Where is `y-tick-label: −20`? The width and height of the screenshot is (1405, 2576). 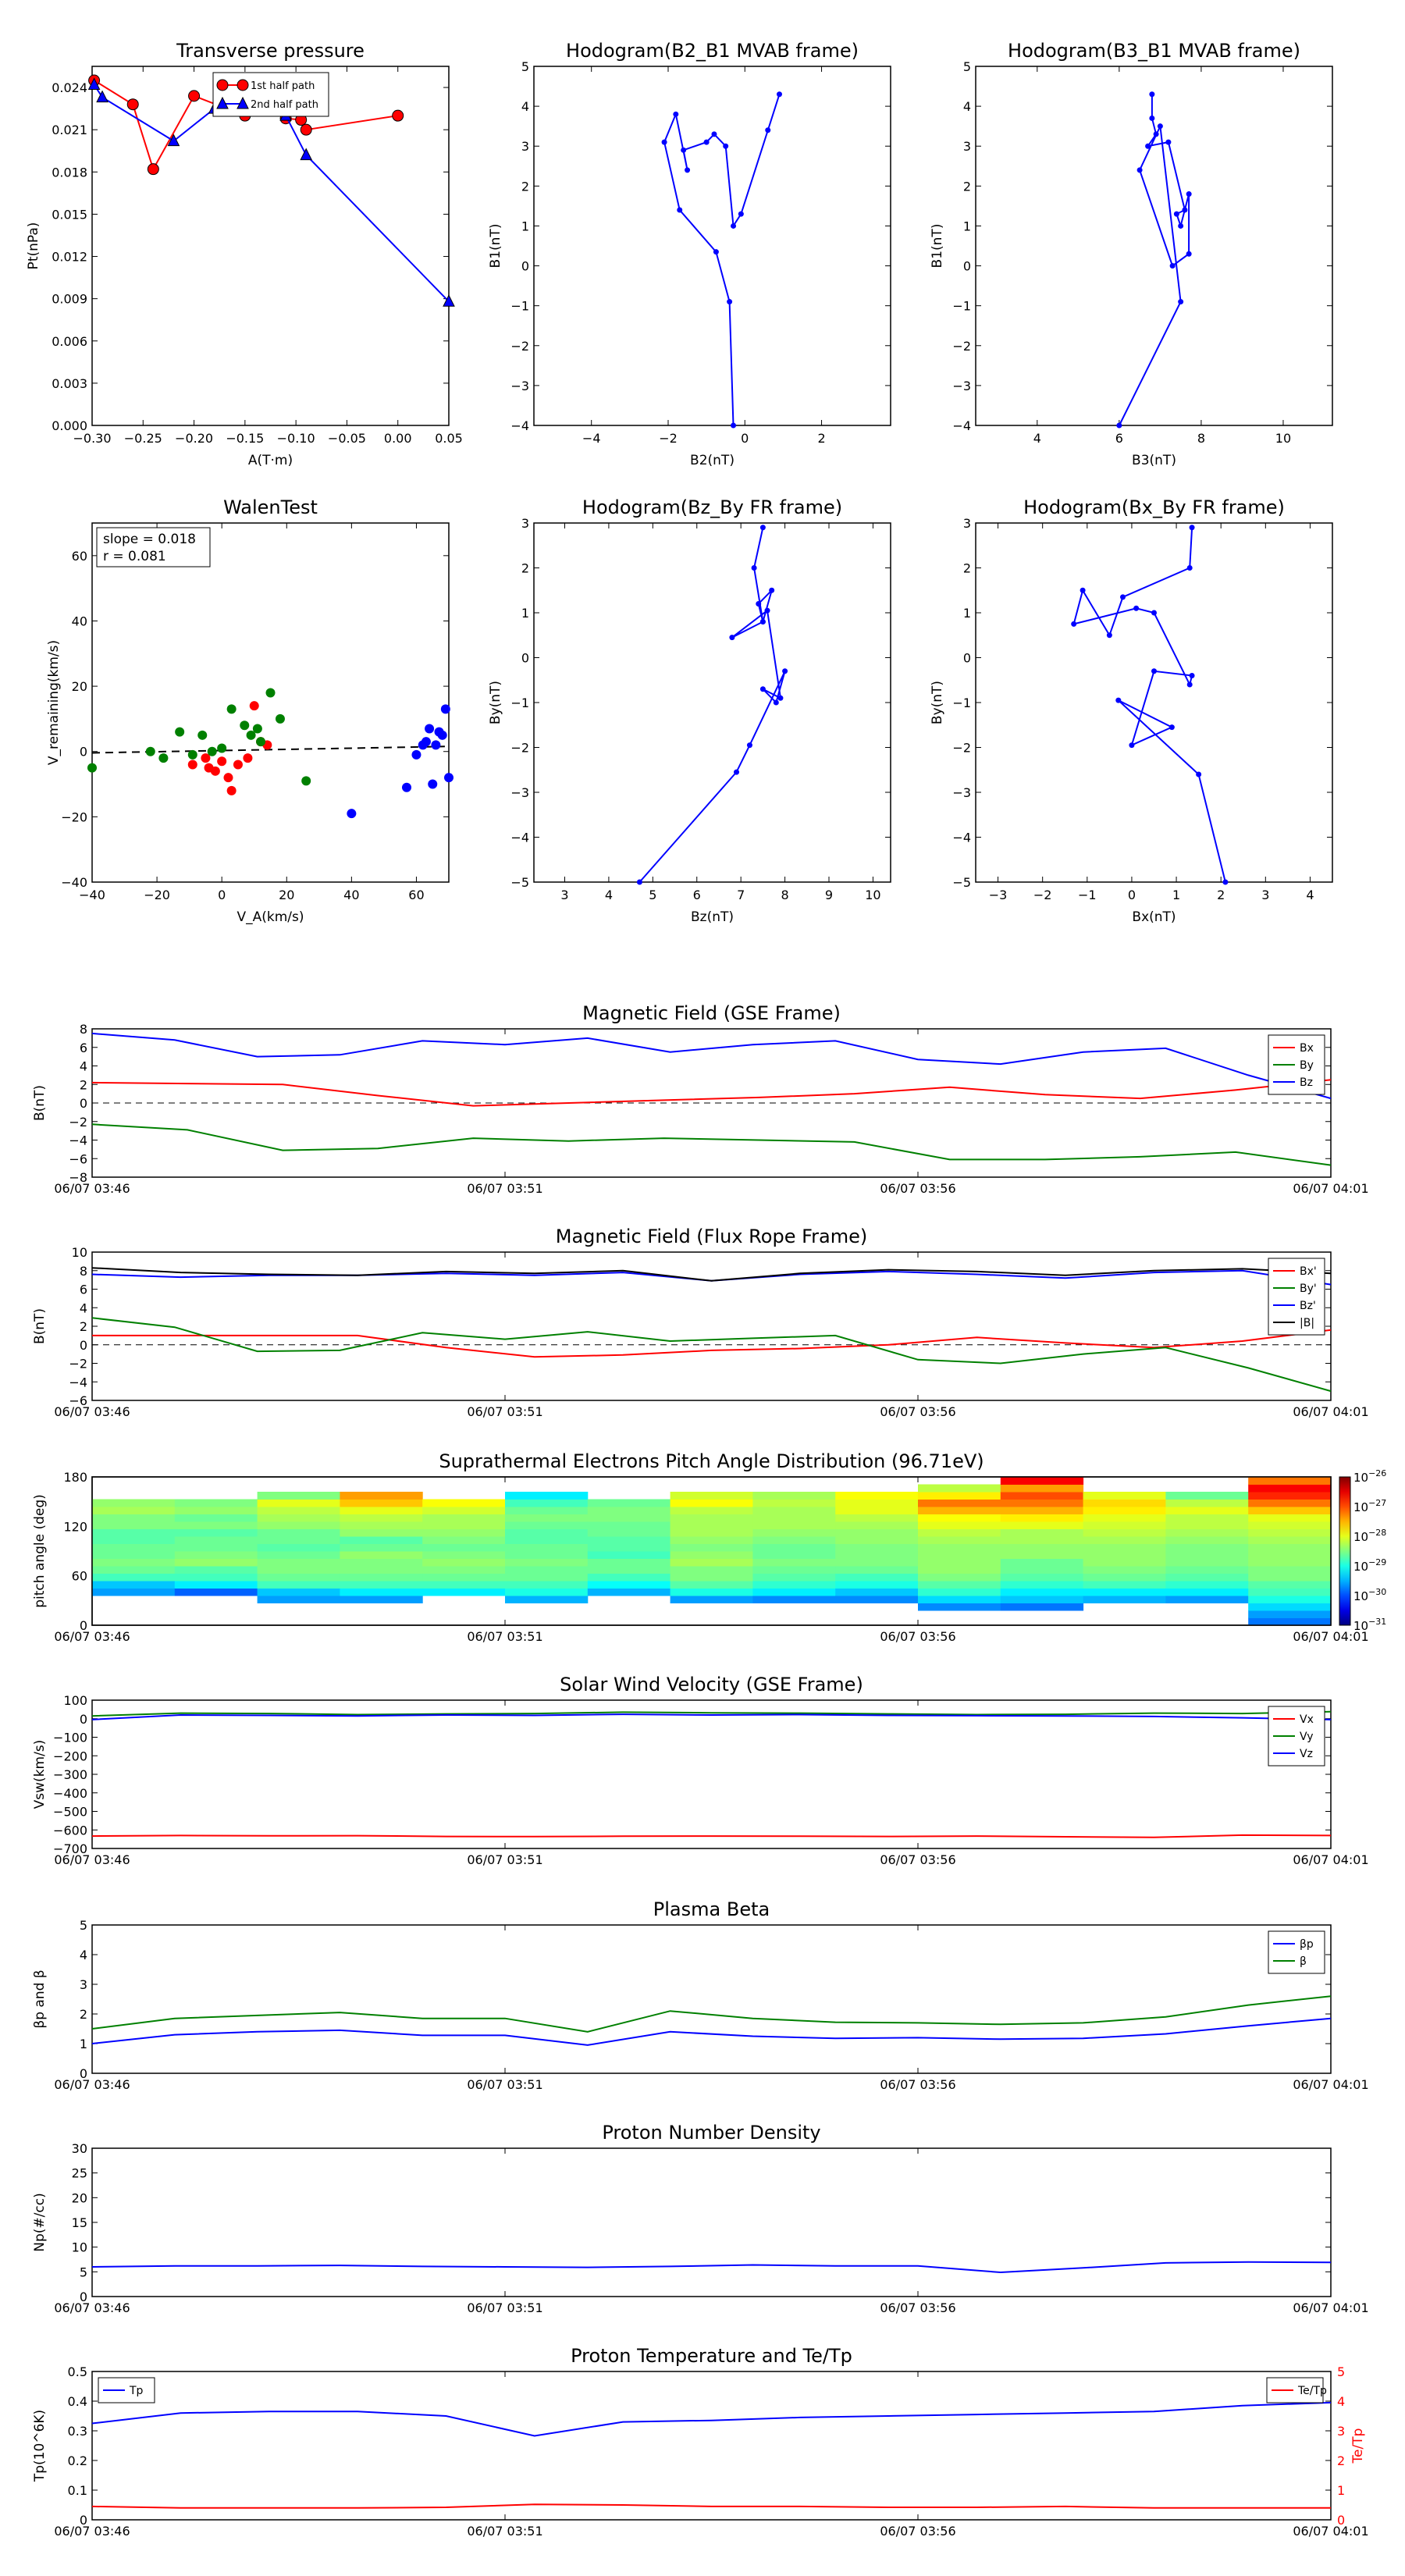 y-tick-label: −20 is located at coordinates (74, 817).